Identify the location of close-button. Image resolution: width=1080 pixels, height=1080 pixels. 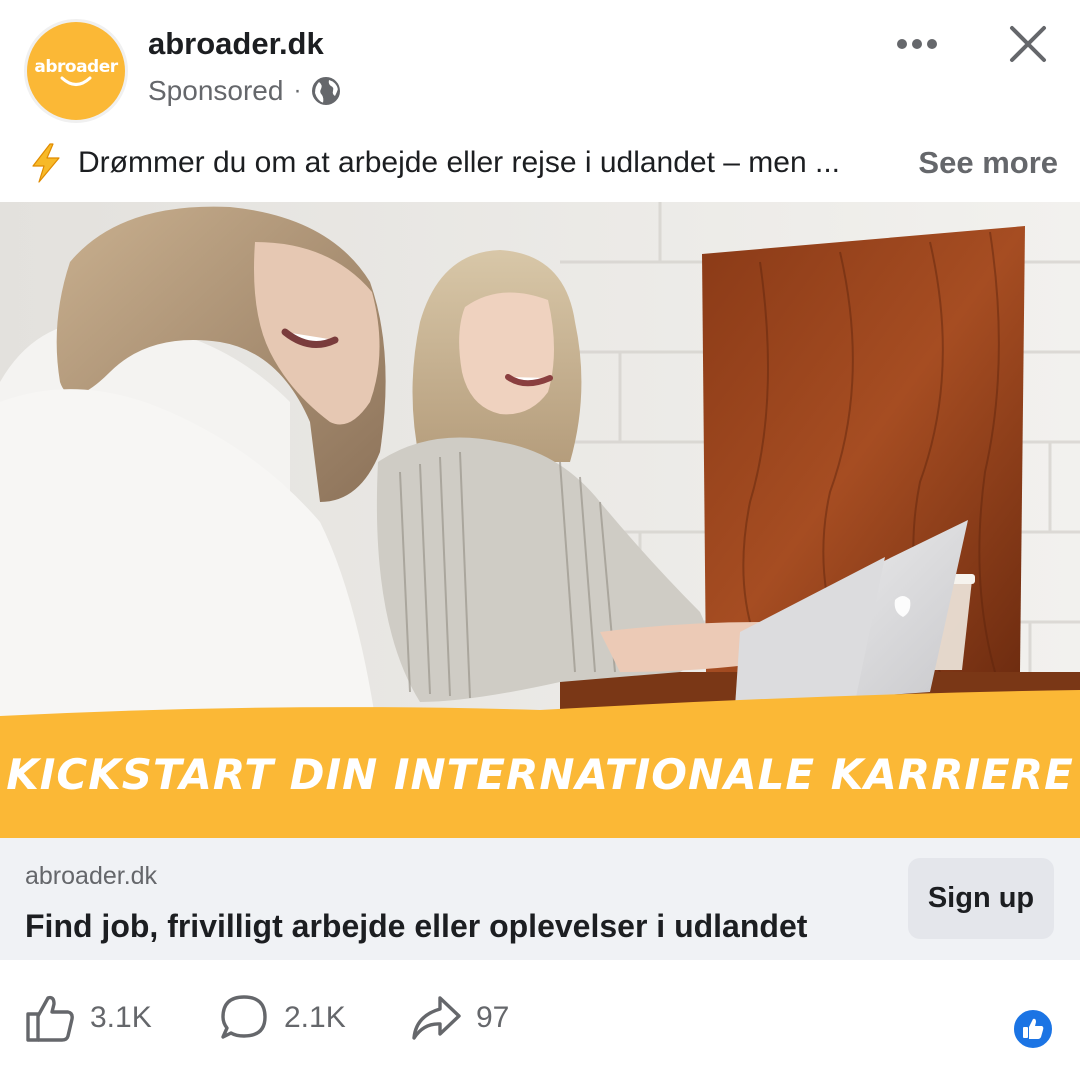
(1028, 44).